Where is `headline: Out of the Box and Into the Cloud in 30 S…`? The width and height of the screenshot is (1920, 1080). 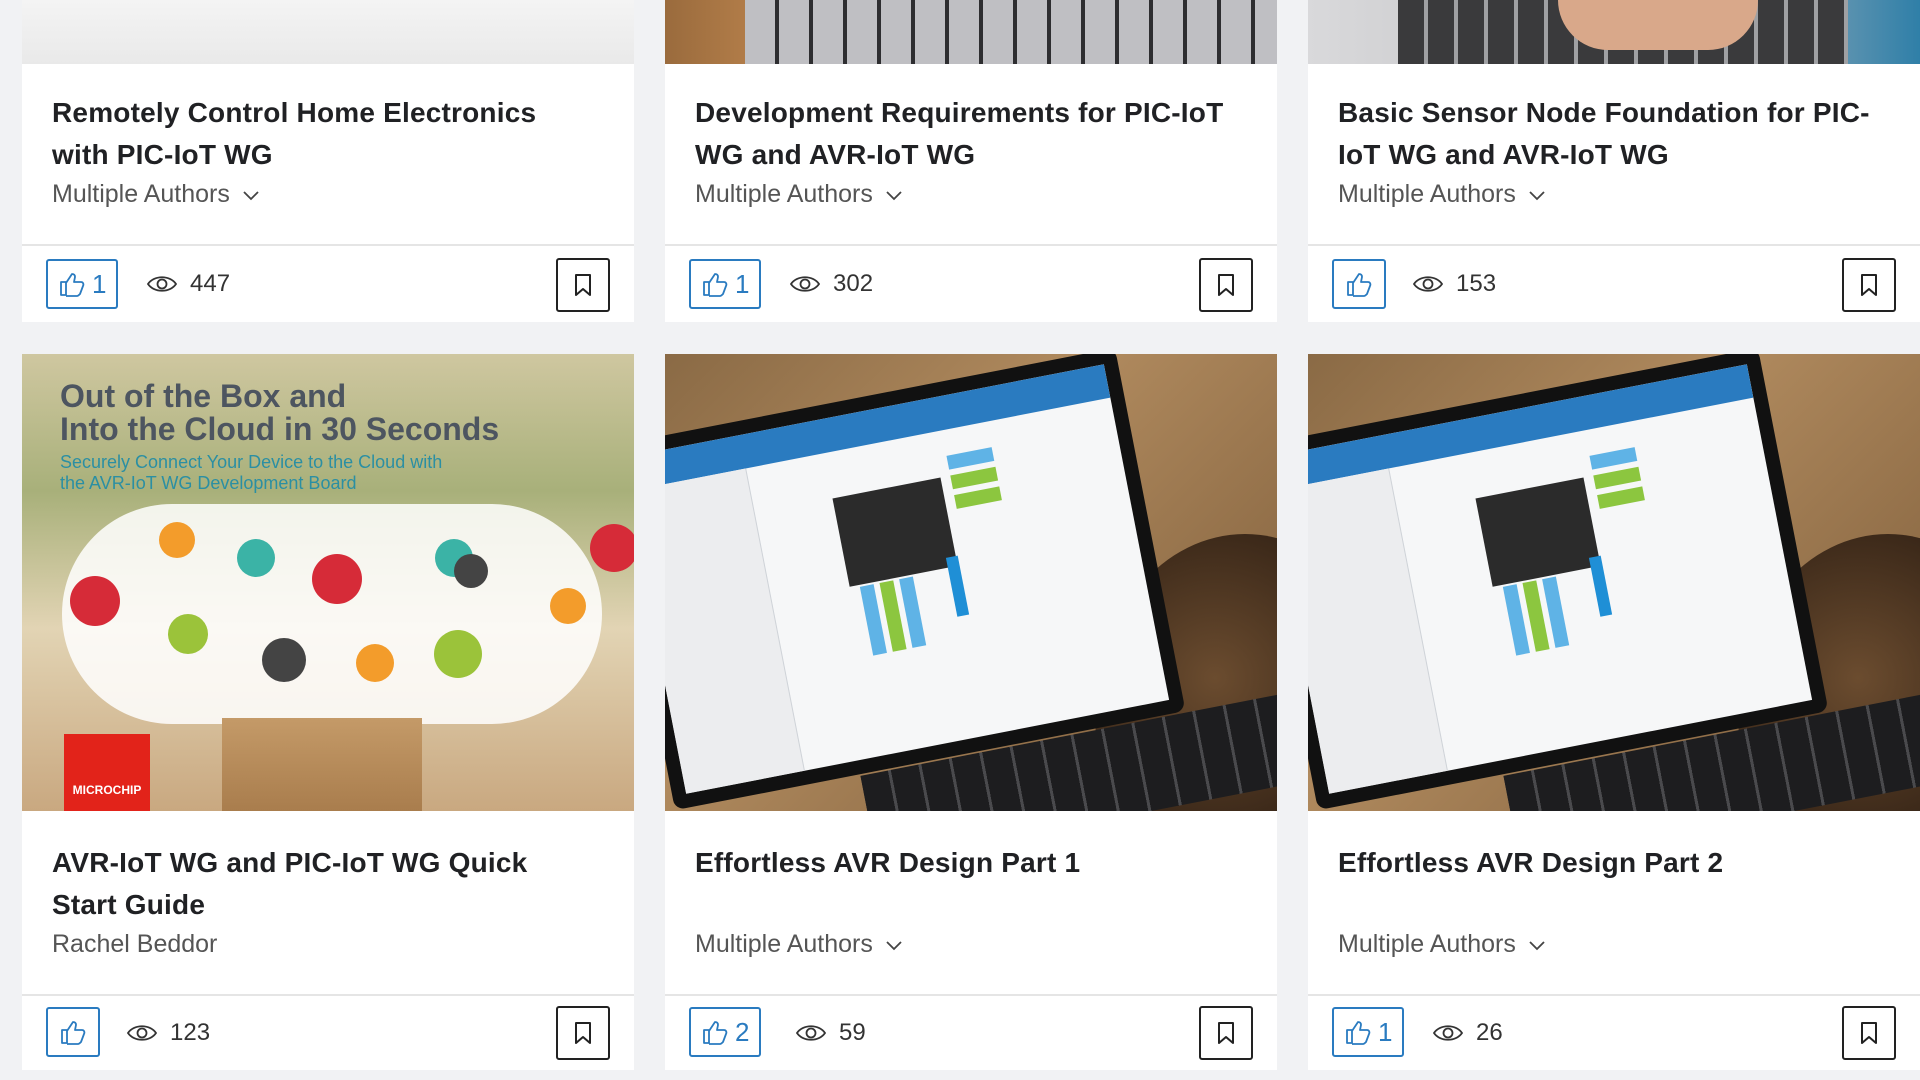 headline: Out of the Box and Into the Cloud in 30 S… is located at coordinates (280, 412).